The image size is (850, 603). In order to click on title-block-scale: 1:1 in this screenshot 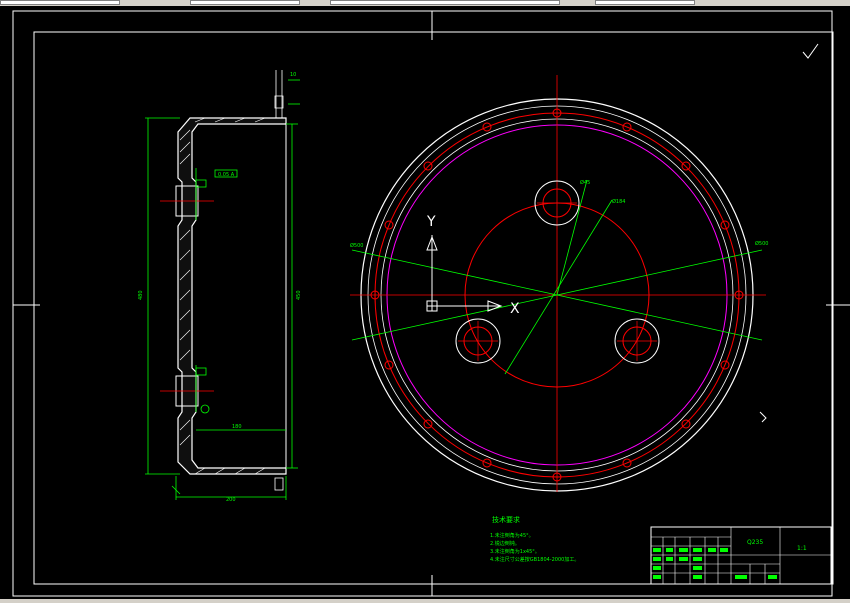, I will do `click(802, 548)`.